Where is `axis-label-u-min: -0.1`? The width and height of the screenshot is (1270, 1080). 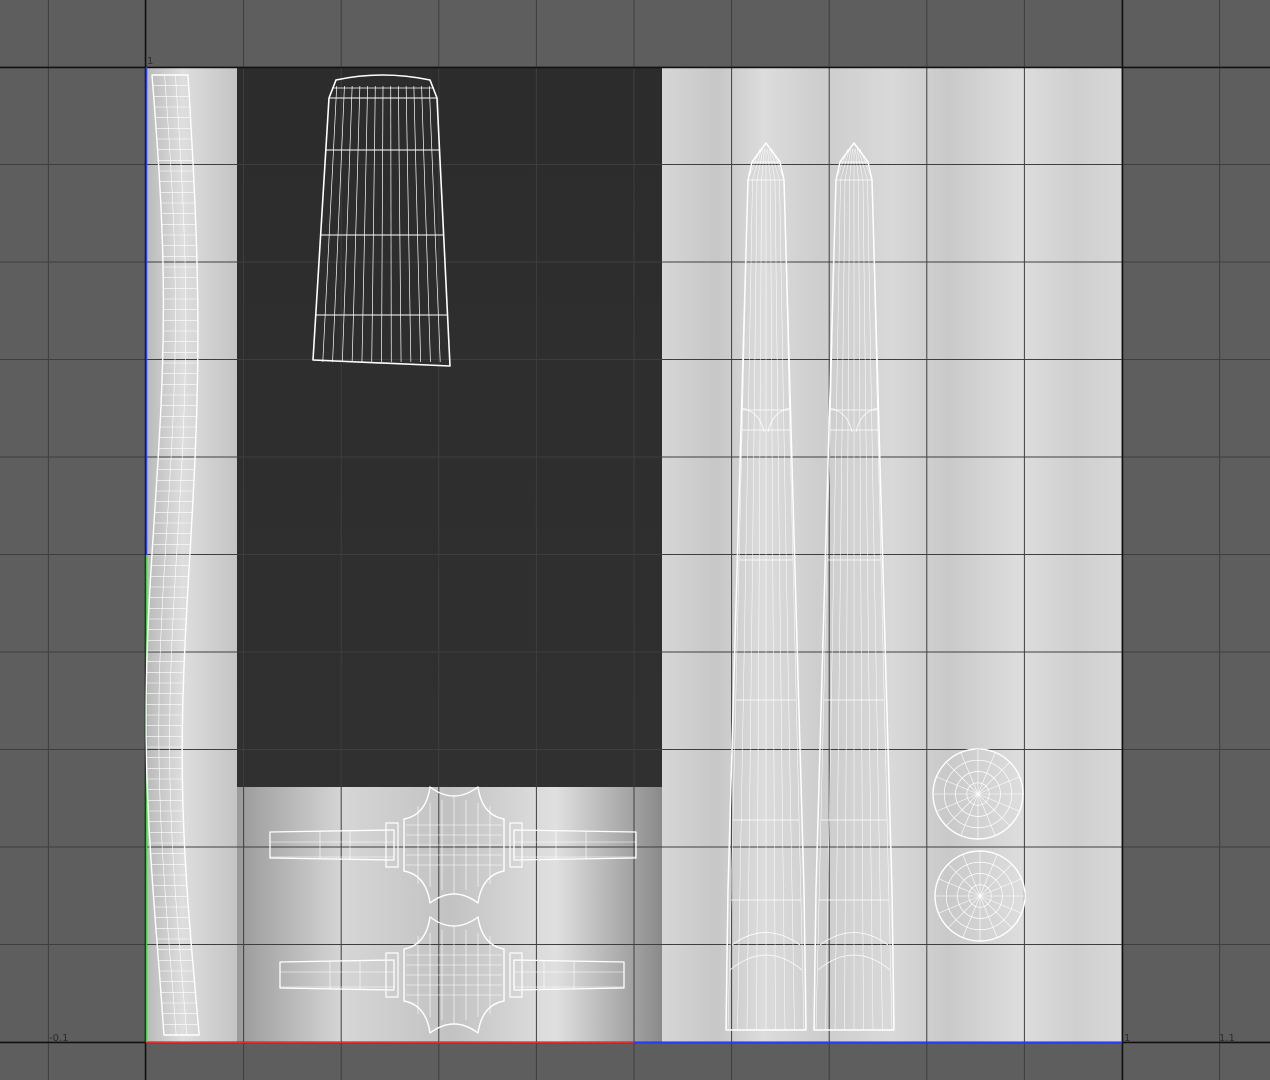 axis-label-u-min: -0.1 is located at coordinates (59, 1038).